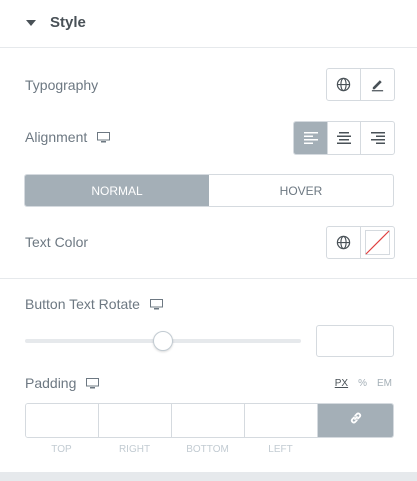 The width and height of the screenshot is (417, 481). I want to click on tab-hover: HOVER, so click(301, 190).